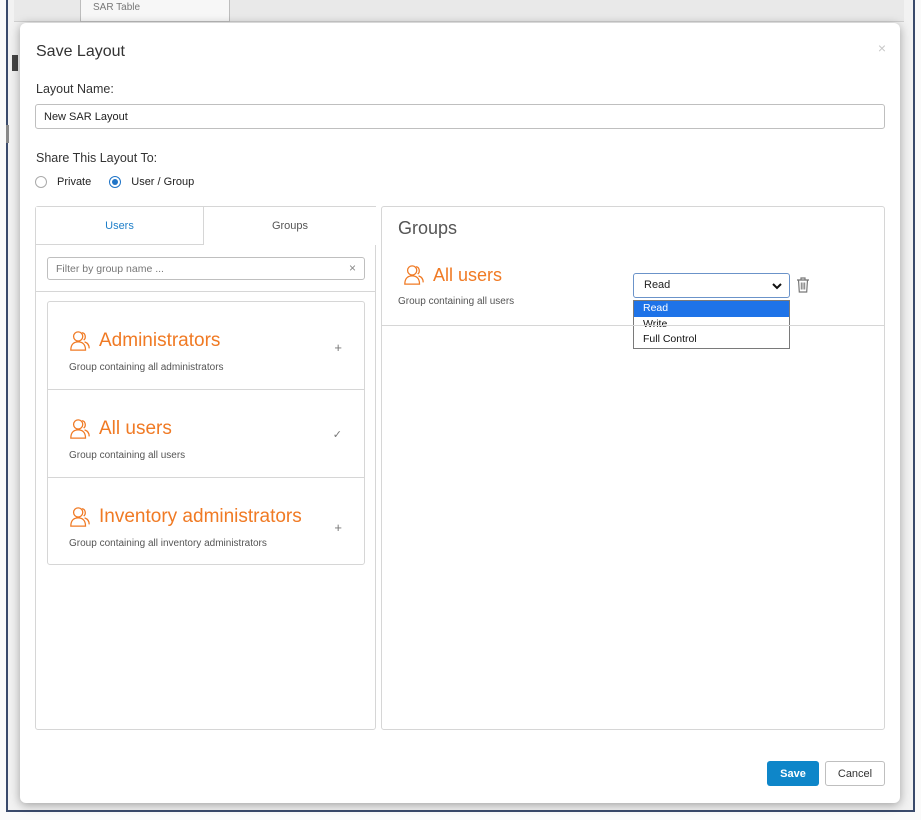 This screenshot has height=820, width=921. What do you see at coordinates (162, 182) in the screenshot?
I see `user-group-radio-label: User / Group` at bounding box center [162, 182].